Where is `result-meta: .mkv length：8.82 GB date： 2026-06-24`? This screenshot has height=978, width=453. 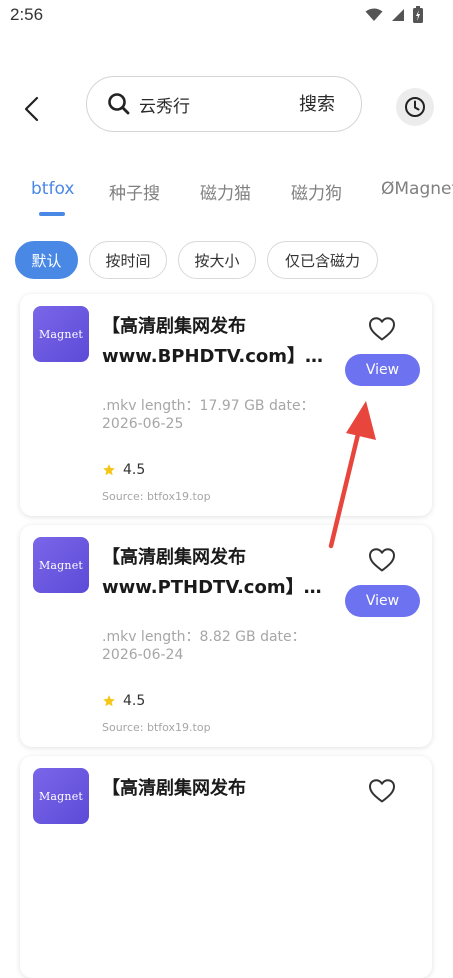
result-meta: .mkv length：8.82 GB date： 2026-06-24 is located at coordinates (222, 646).